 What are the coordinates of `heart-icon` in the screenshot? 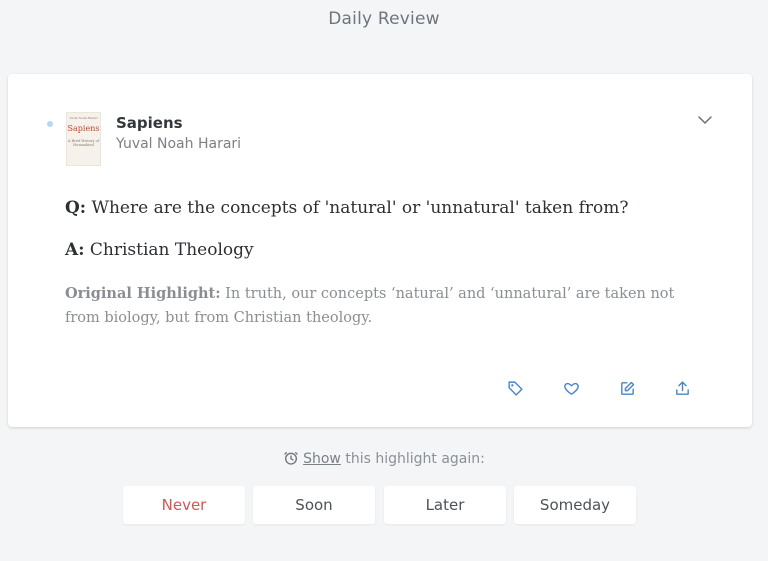 It's located at (571, 388).